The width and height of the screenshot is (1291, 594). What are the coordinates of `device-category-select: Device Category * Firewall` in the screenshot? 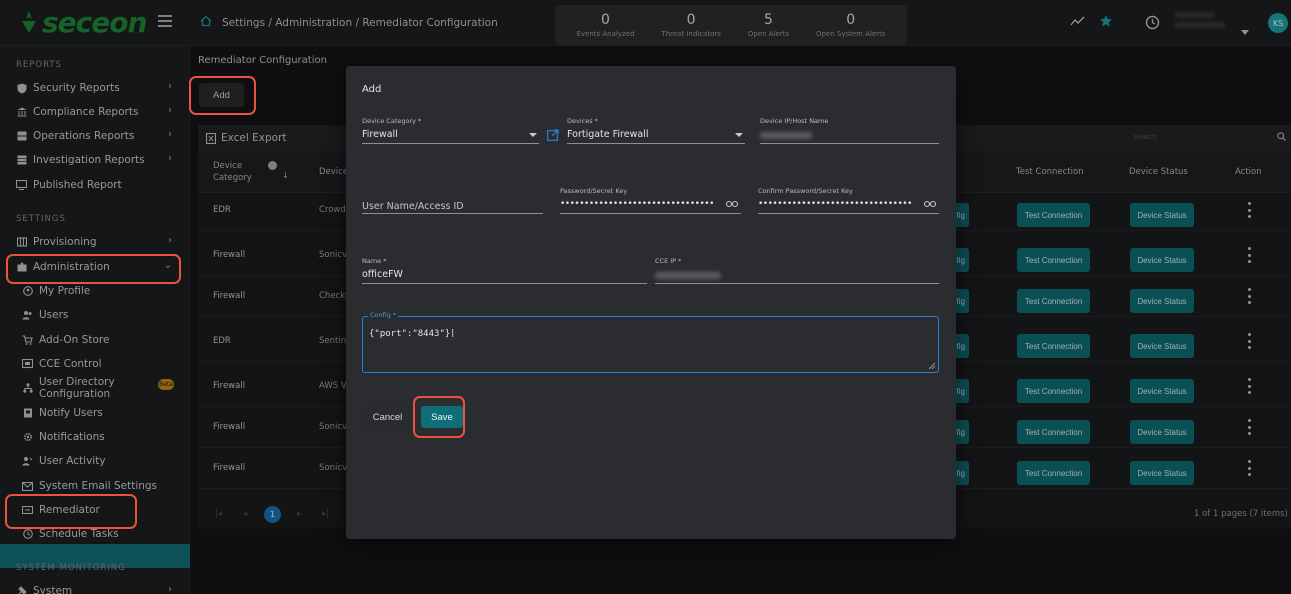 It's located at (450, 130).